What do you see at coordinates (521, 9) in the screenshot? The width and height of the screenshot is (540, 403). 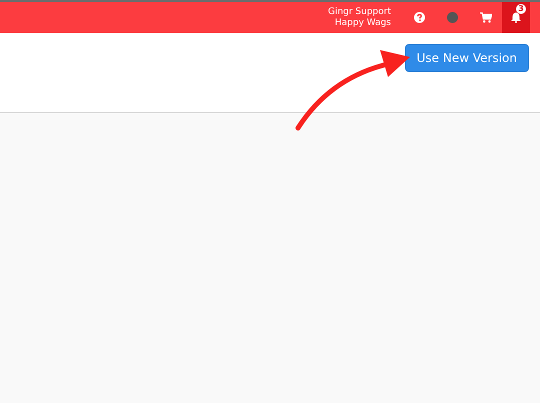 I see `notification-count: 3` at bounding box center [521, 9].